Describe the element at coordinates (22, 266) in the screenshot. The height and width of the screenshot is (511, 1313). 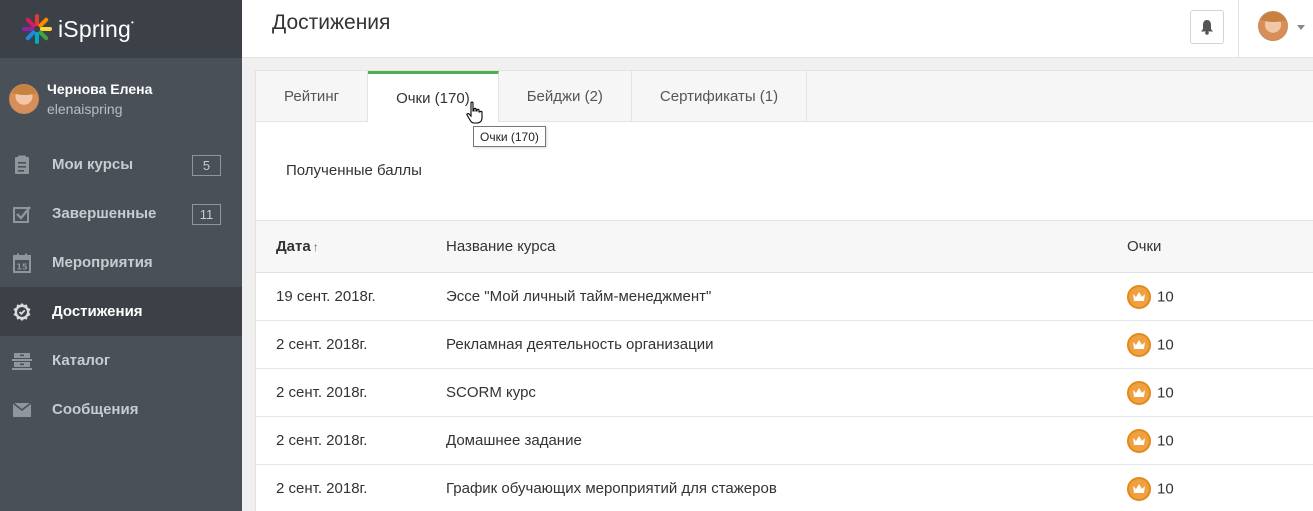
I see `svg-text: 15` at that location.